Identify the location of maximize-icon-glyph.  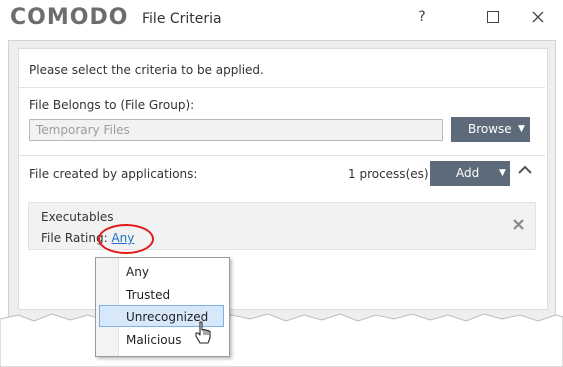
(493, 17).